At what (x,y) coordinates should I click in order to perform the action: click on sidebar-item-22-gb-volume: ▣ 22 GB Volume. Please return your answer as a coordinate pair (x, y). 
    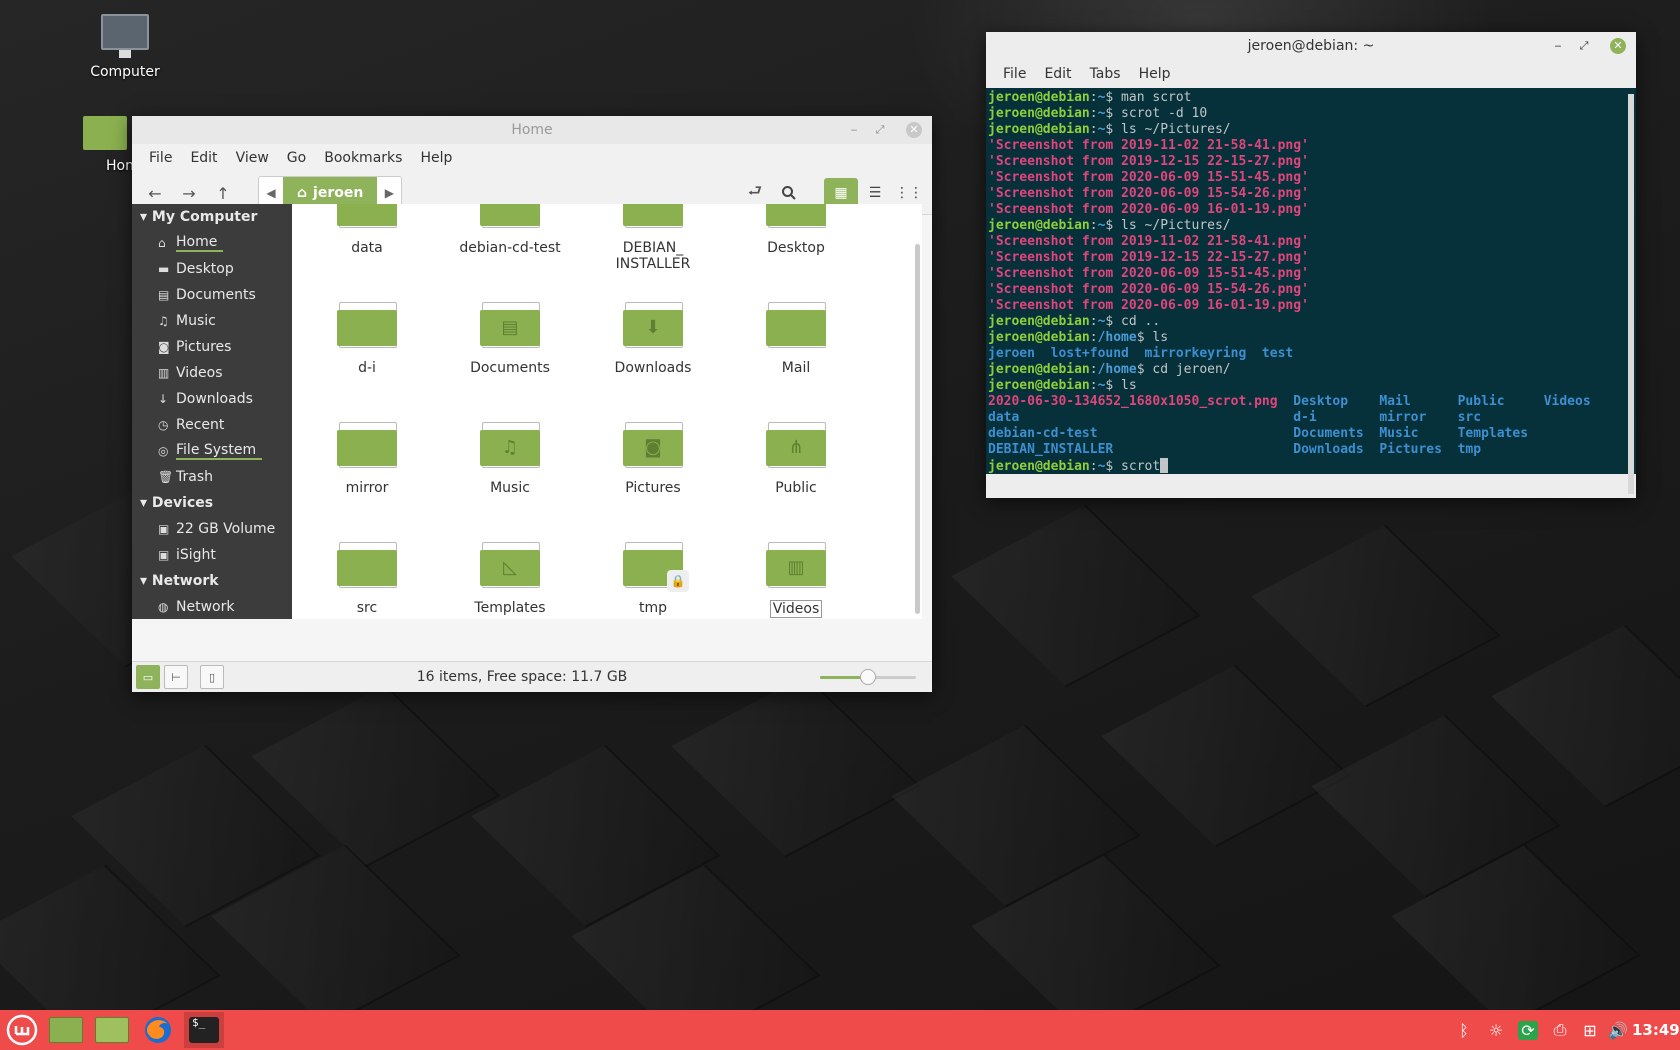
    Looking at the image, I should click on (212, 529).